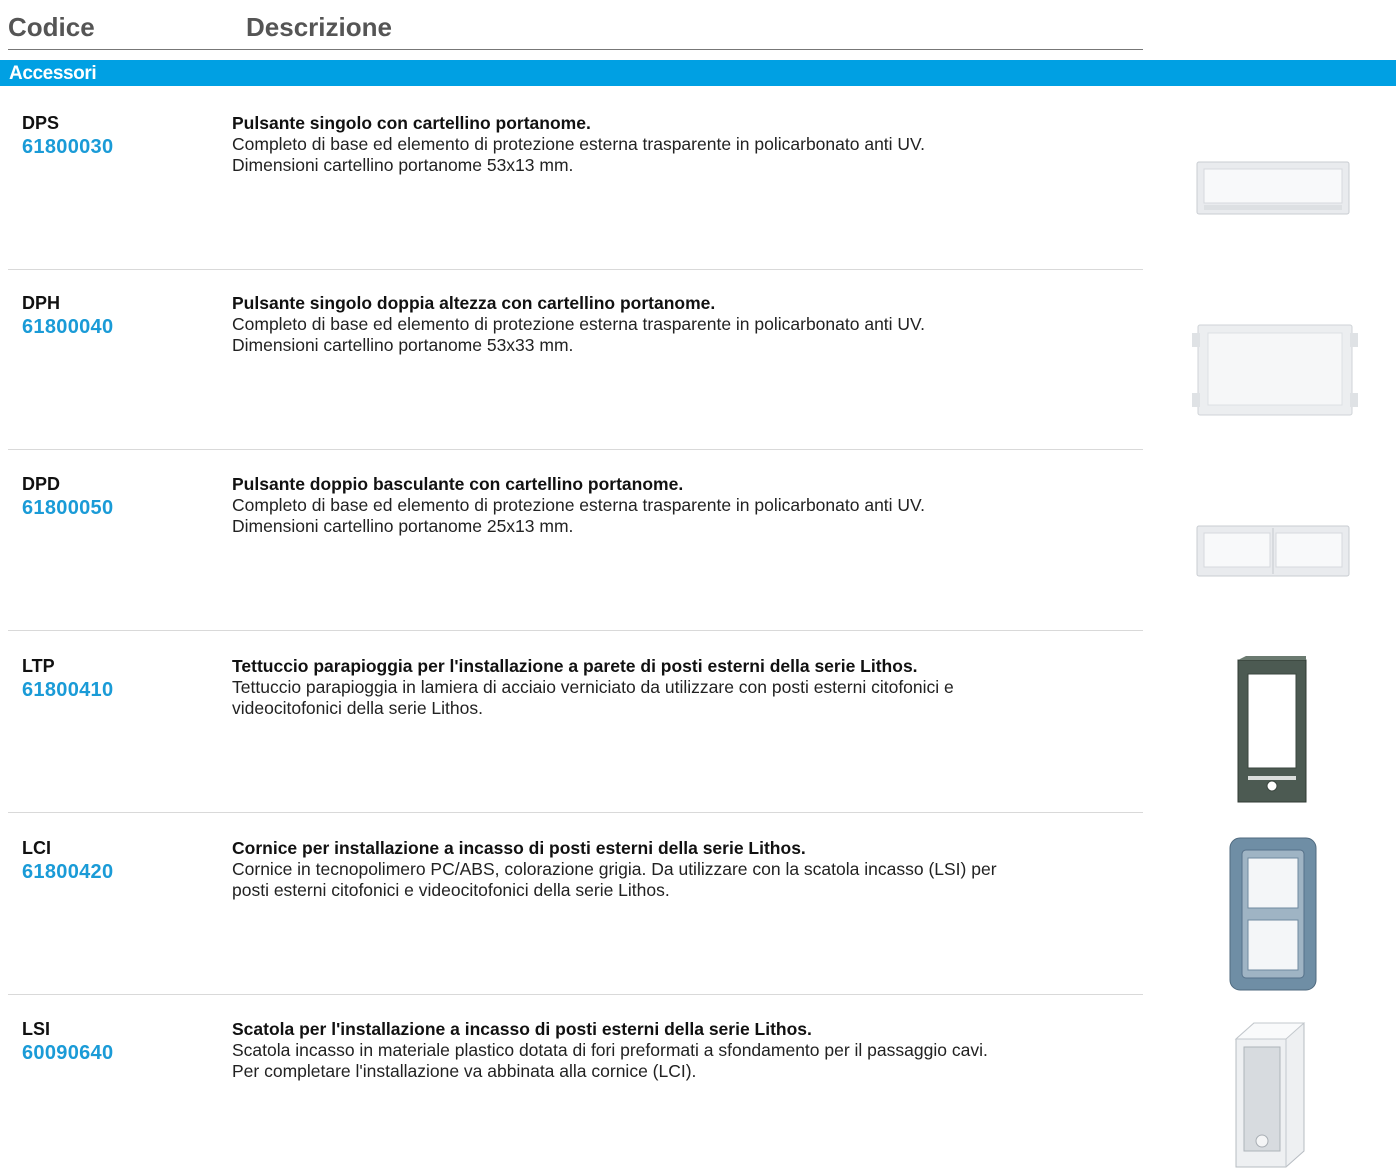 This screenshot has width=1396, height=1169. Describe the element at coordinates (68, 872) in the screenshot. I see `article-number: 61800420` at that location.